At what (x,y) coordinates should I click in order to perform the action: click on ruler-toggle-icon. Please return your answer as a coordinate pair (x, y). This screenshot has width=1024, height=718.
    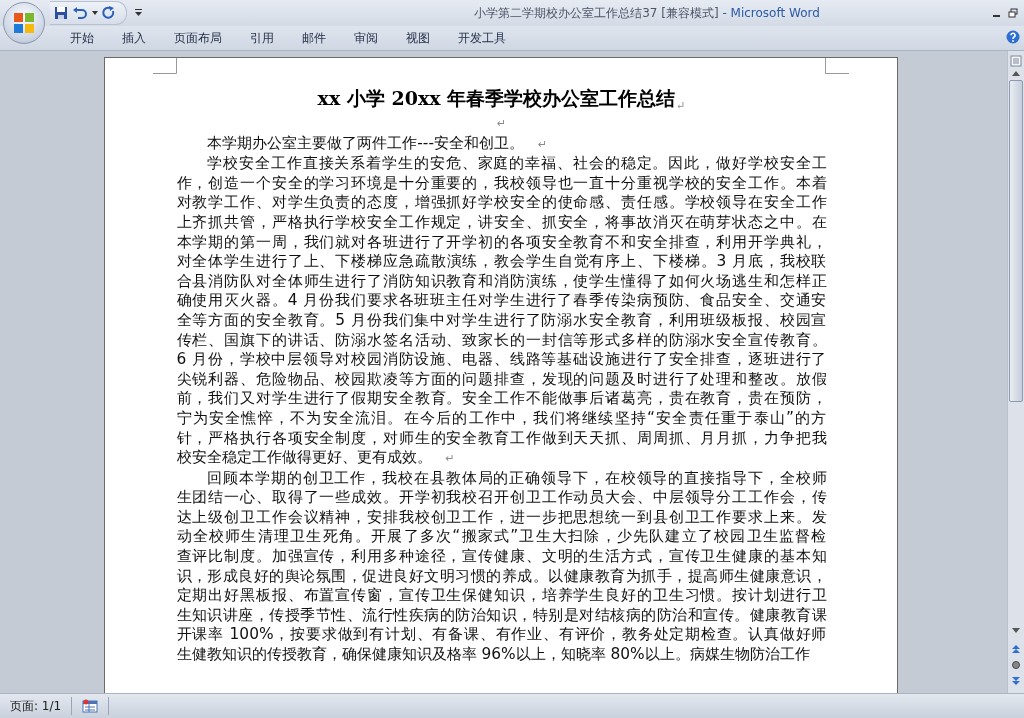
    Looking at the image, I should click on (1016, 61).